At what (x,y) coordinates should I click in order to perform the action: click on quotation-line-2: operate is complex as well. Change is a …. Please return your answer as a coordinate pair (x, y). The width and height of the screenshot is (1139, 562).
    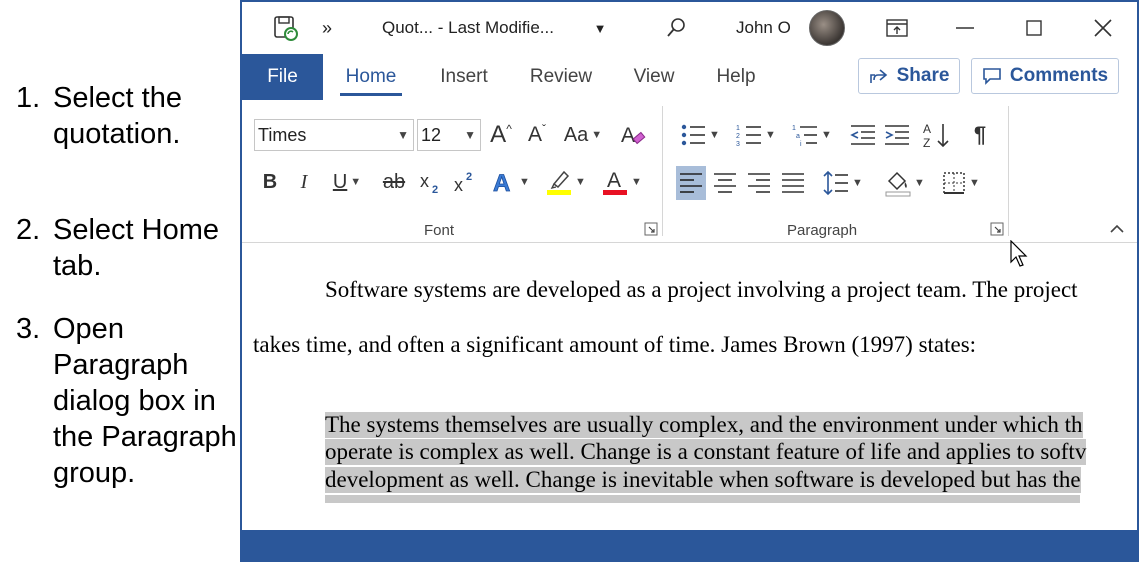
    Looking at the image, I should click on (706, 452).